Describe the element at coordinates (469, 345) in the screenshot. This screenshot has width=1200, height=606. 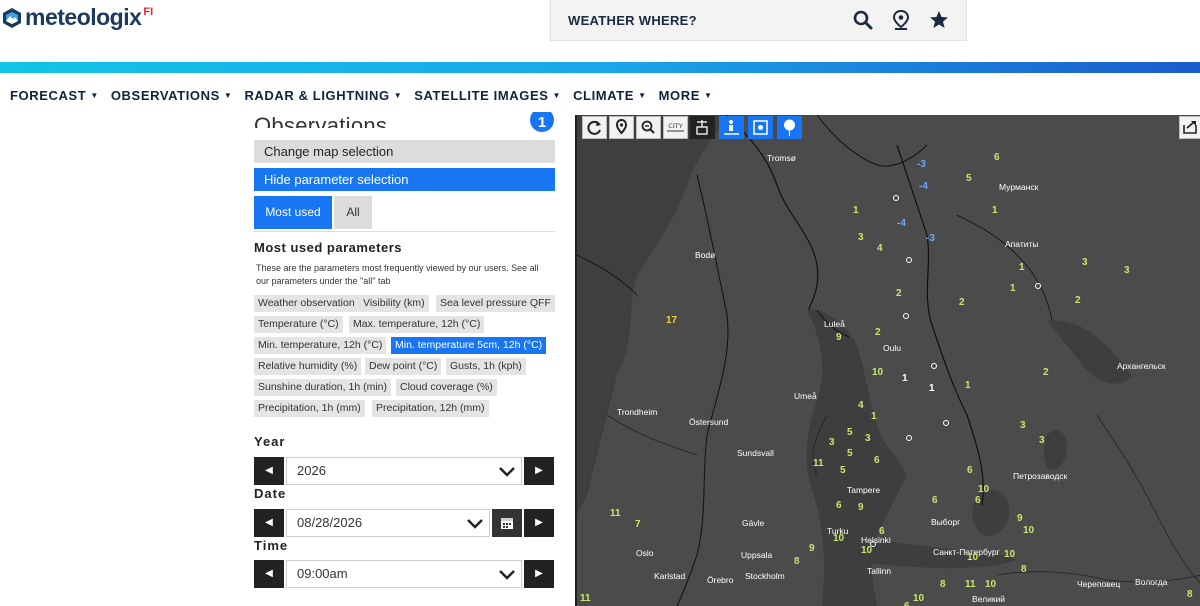
I see `parameter-chip-selected: Min. temperature 5cm, 12h (°C)` at that location.